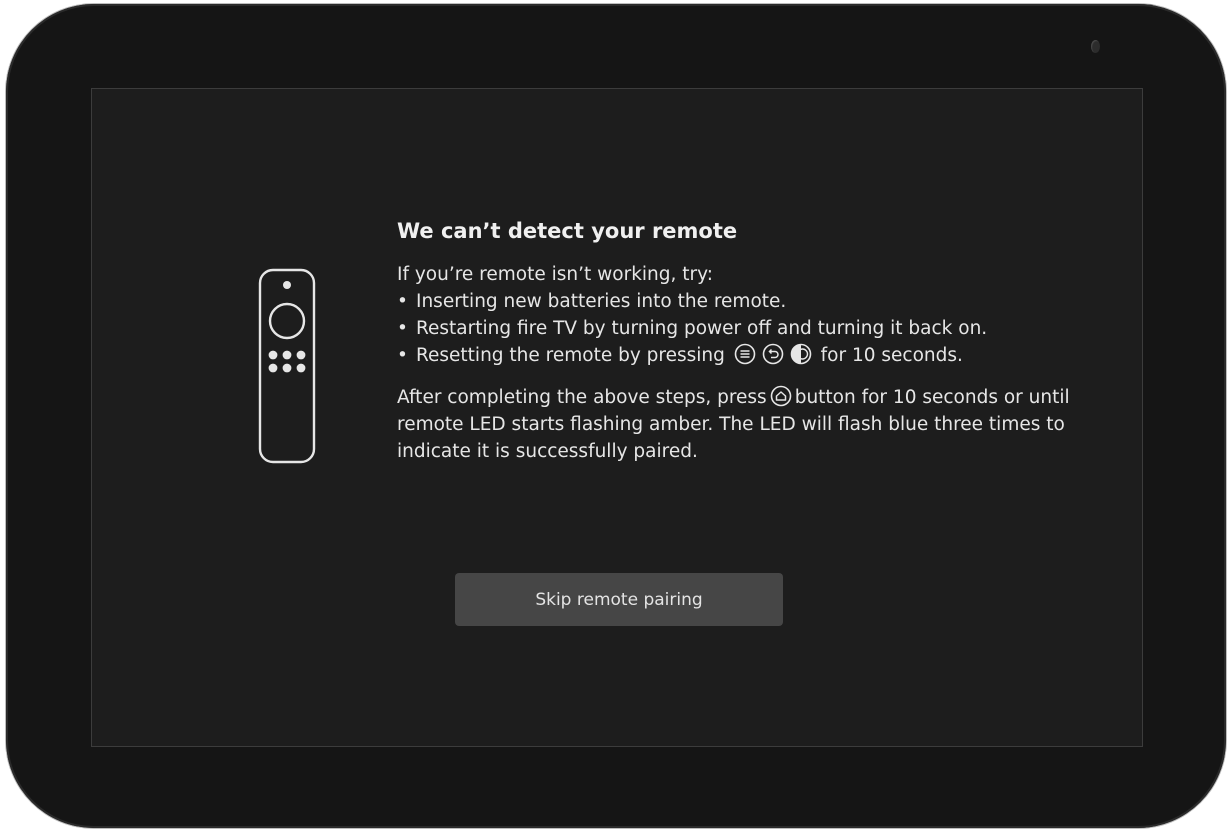 Image resolution: width=1231 pixels, height=834 pixels. Describe the element at coordinates (582, 397) in the screenshot. I see `pairing-text-start: After completing the above steps, press` at that location.